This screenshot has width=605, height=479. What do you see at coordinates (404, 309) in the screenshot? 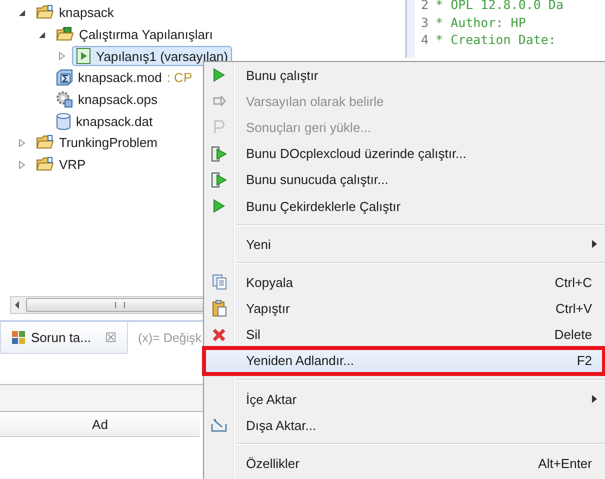
I see `menu-item: Yapıştır Ctrl+V` at bounding box center [404, 309].